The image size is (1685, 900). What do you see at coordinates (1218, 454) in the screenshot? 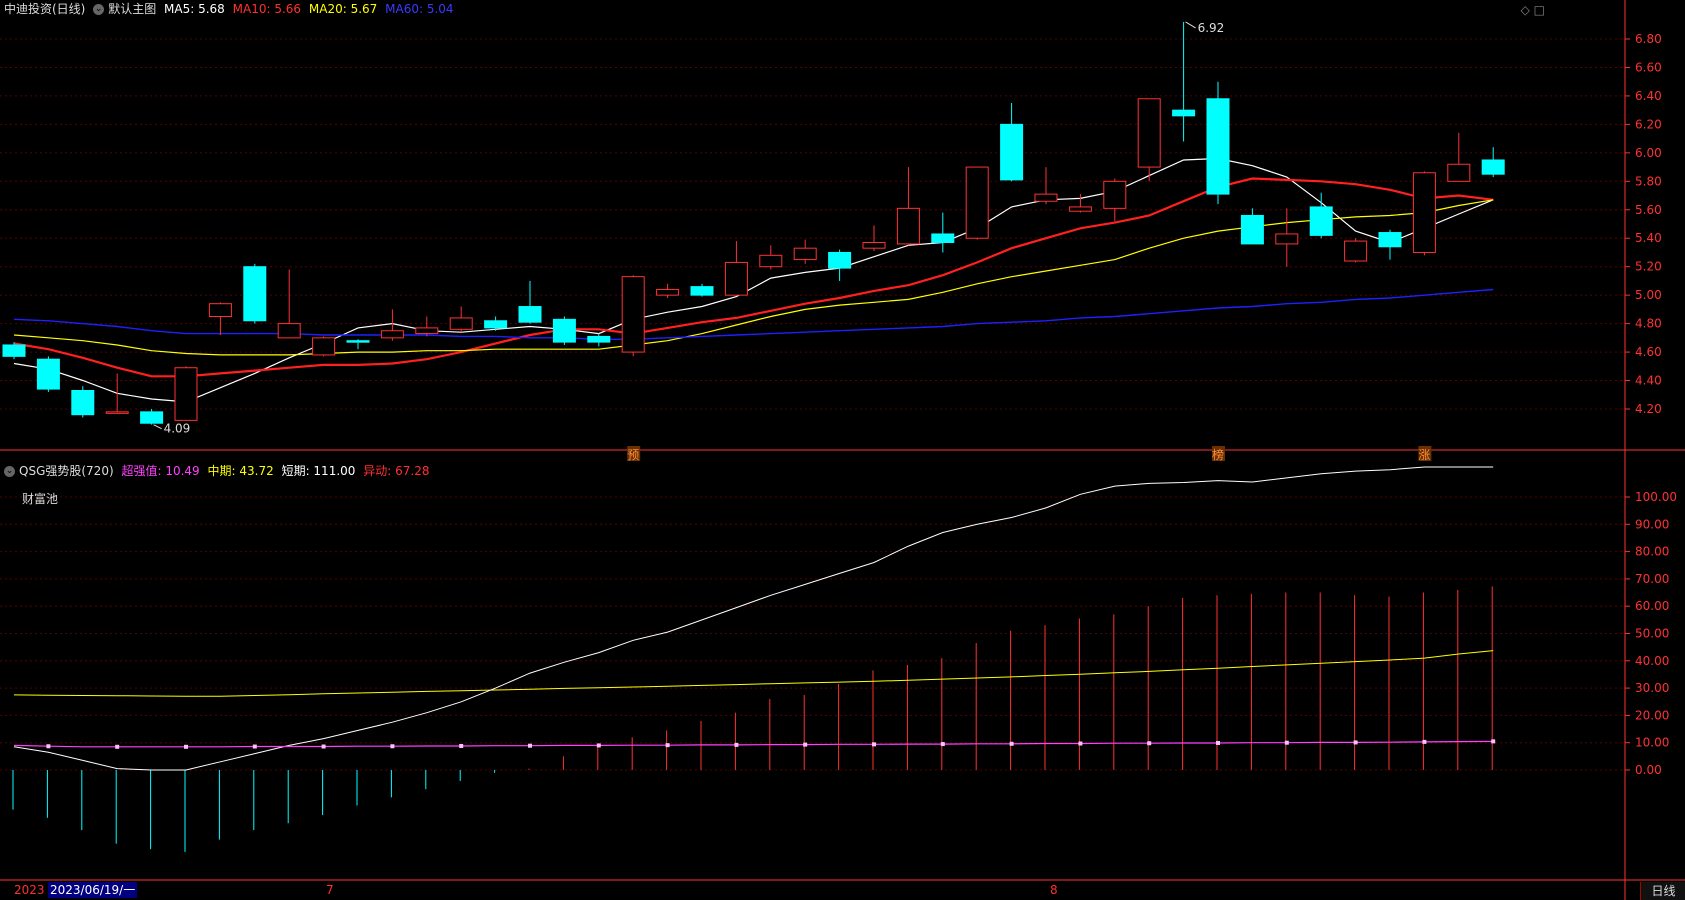
I see `event-marker-label: 榜` at bounding box center [1218, 454].